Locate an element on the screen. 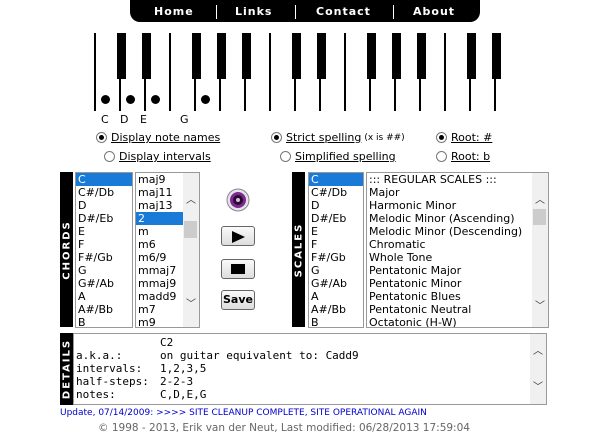 Image resolution: width=610 pixels, height=440 pixels. root-flat-radio is located at coordinates (441, 156).